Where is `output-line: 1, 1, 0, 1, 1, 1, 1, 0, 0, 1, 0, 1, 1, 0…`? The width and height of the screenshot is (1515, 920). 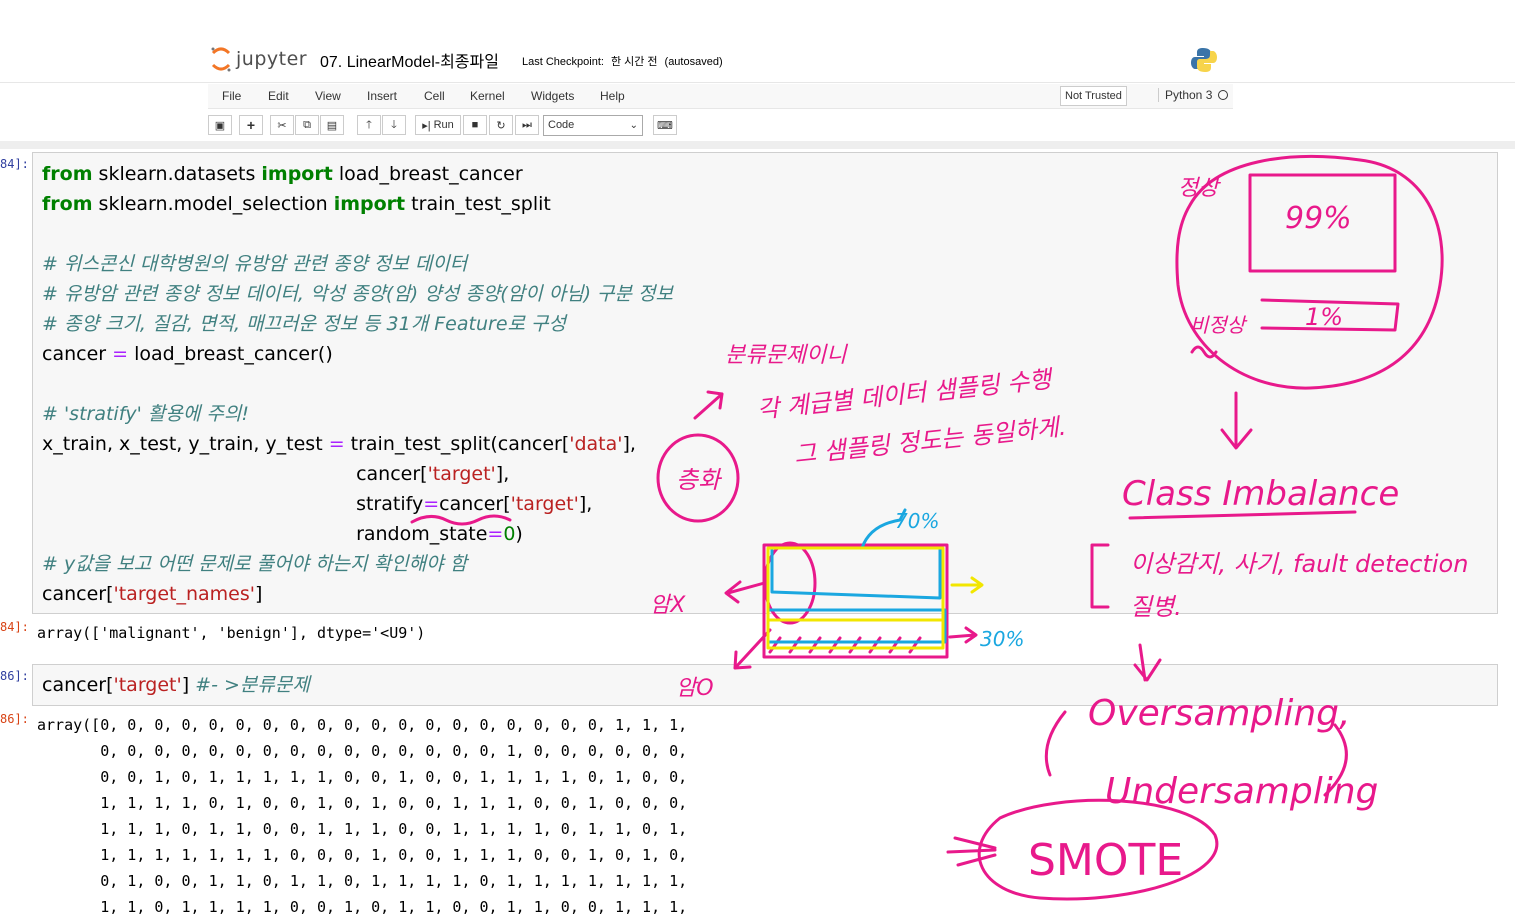
output-line: 1, 1, 0, 1, 1, 1, 1, 0, 0, 1, 0, 1, 1, 0… is located at coordinates (362, 907).